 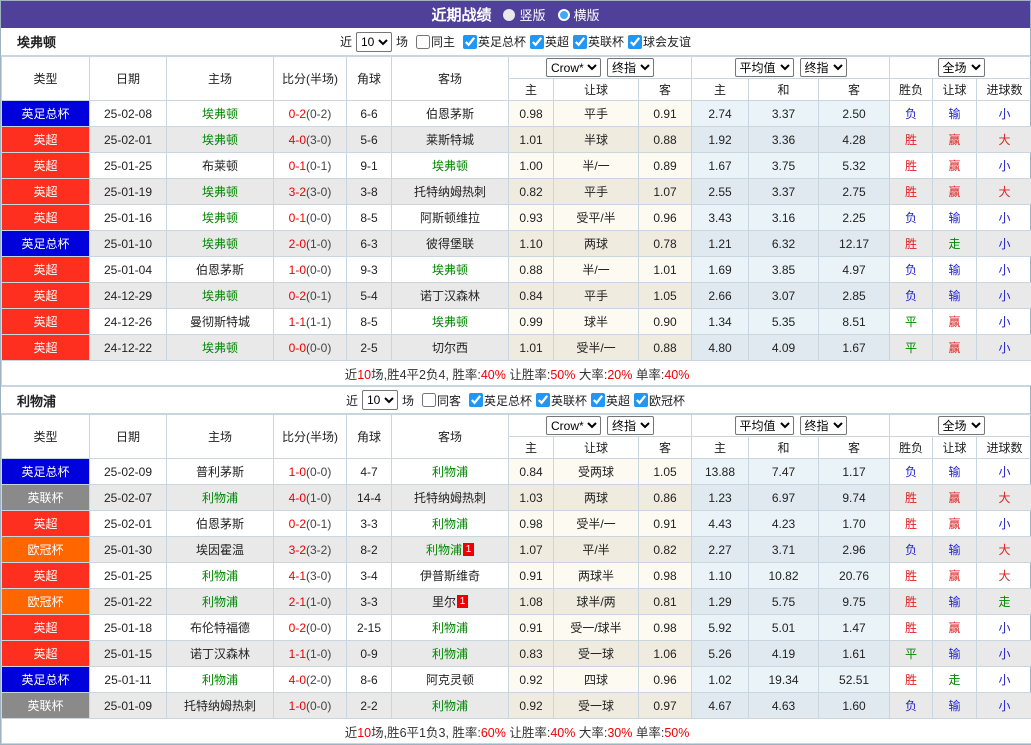 I want to click on match-score: 0-2(0-2), so click(x=310, y=114).